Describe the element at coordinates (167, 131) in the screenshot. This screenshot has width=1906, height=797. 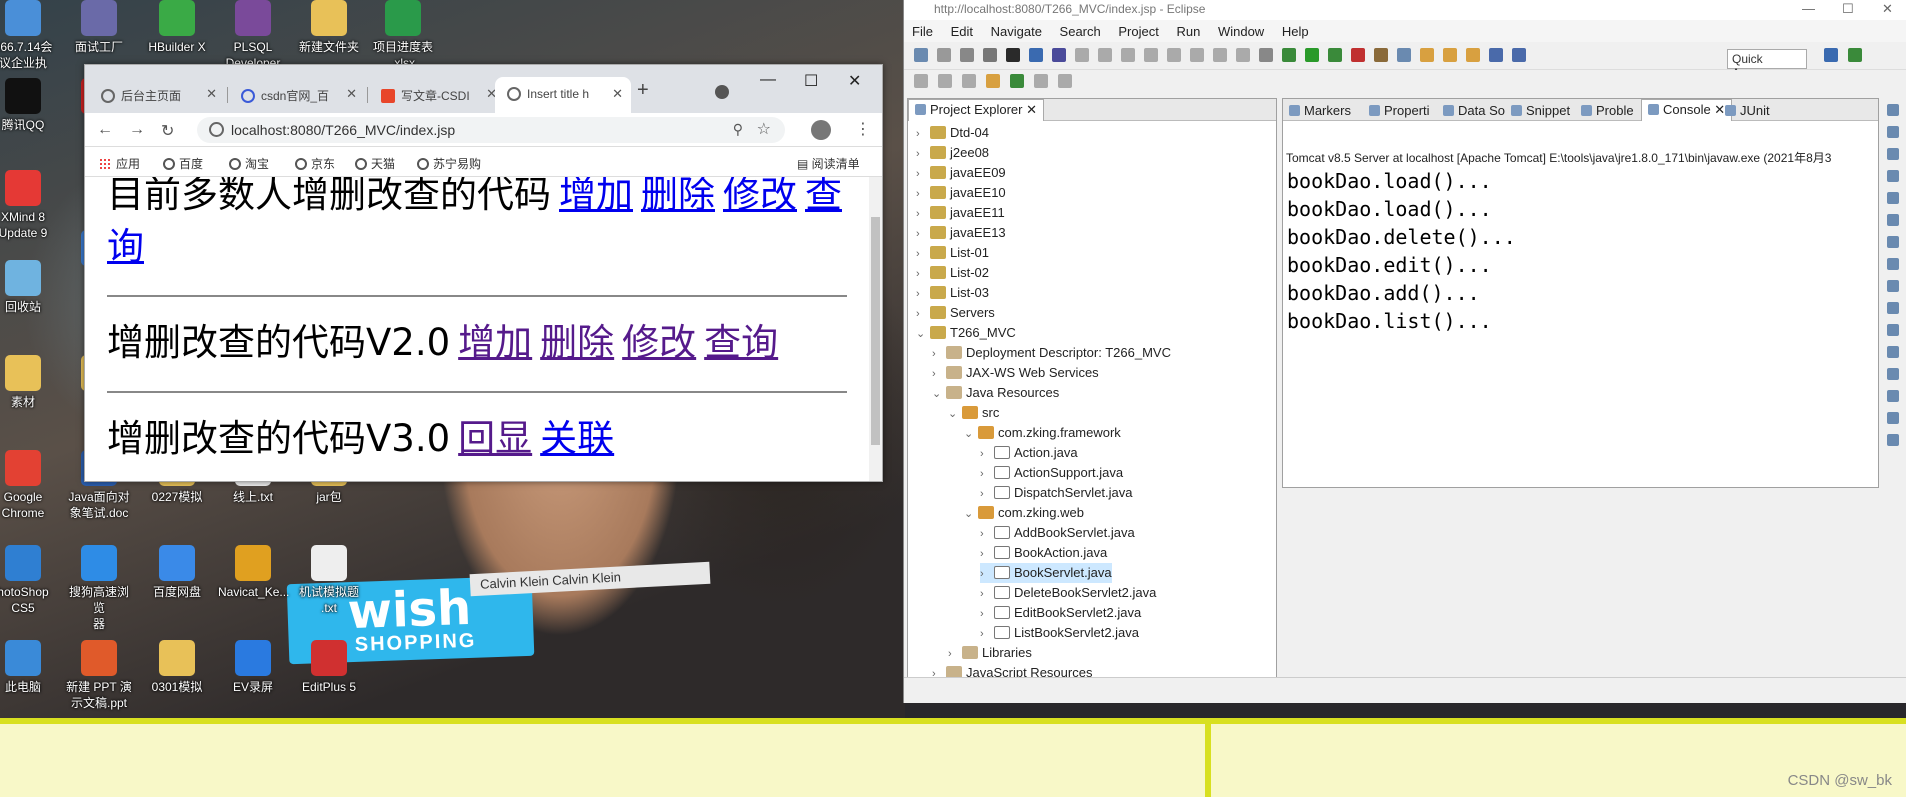
I see `reload-icon: ↻` at that location.